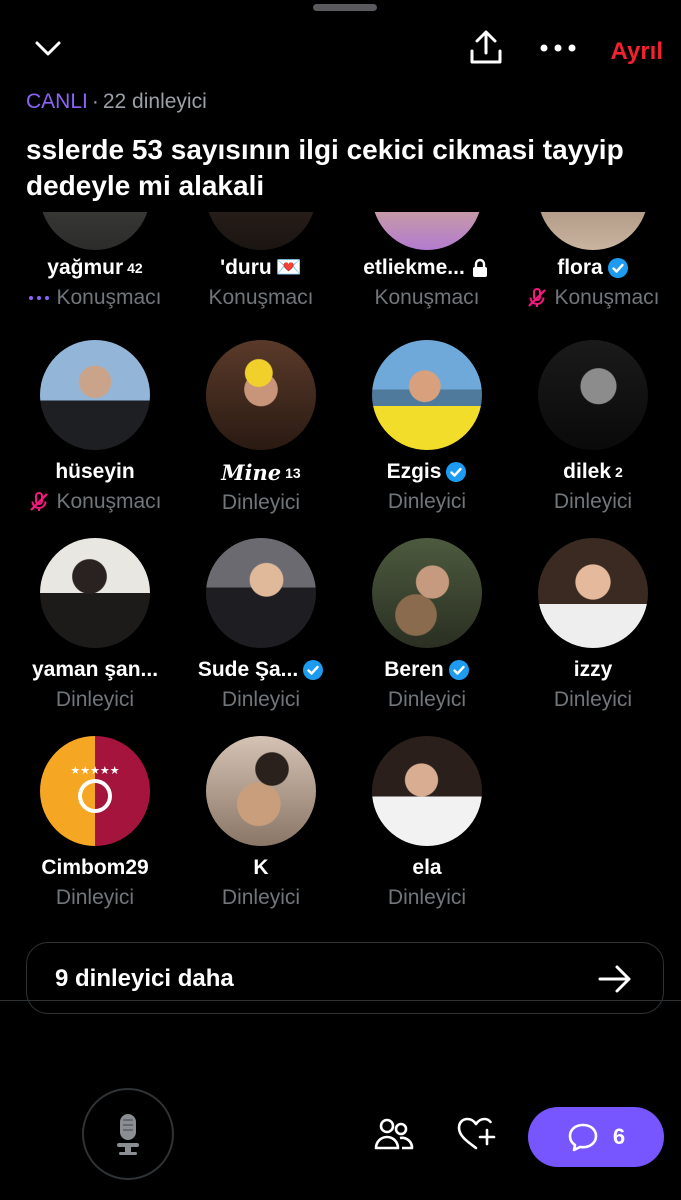 The image size is (681, 1200). Describe the element at coordinates (95, 471) in the screenshot. I see `participant-name: hüseyin` at that location.